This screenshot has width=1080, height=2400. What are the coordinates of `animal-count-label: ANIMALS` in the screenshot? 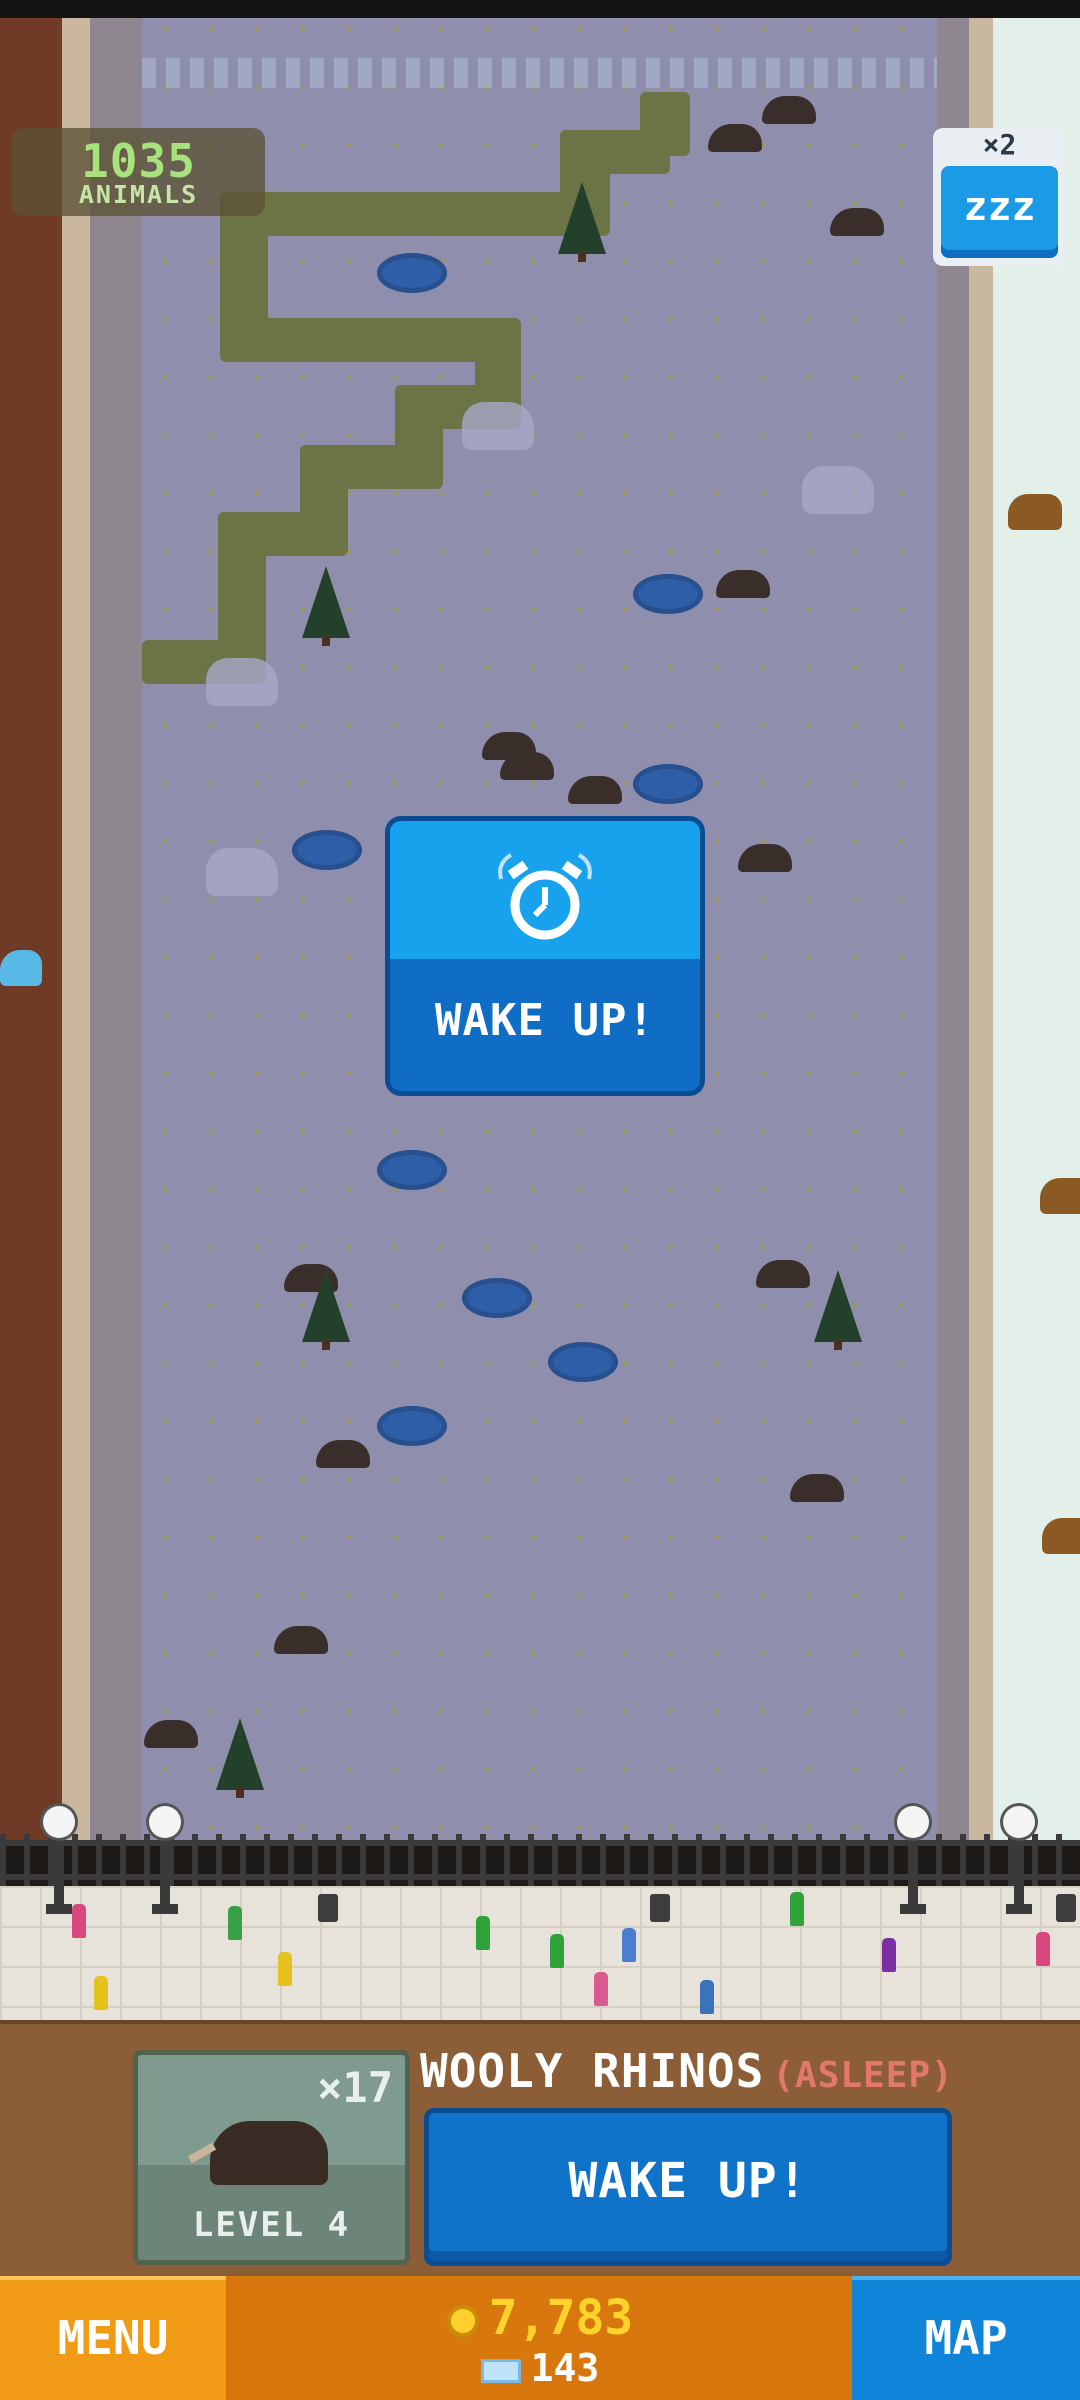 It's located at (138, 194).